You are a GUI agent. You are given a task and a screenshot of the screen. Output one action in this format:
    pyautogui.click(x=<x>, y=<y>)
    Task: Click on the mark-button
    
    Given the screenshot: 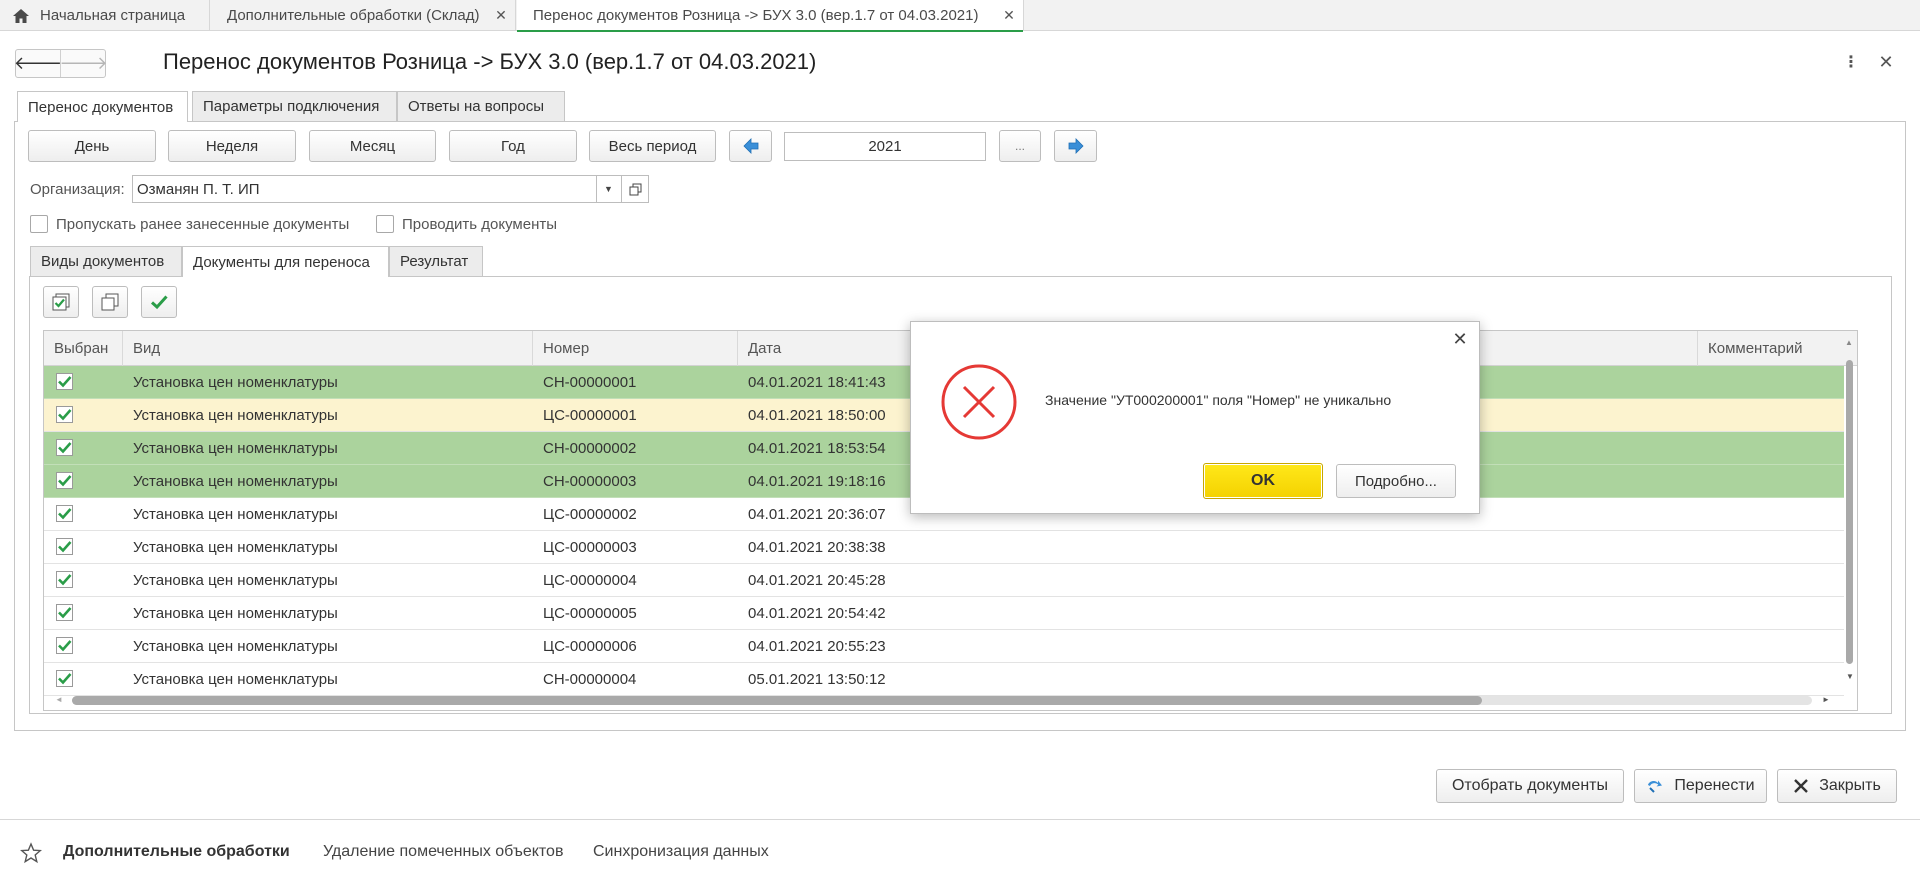 What is the action you would take?
    pyautogui.click(x=159, y=302)
    